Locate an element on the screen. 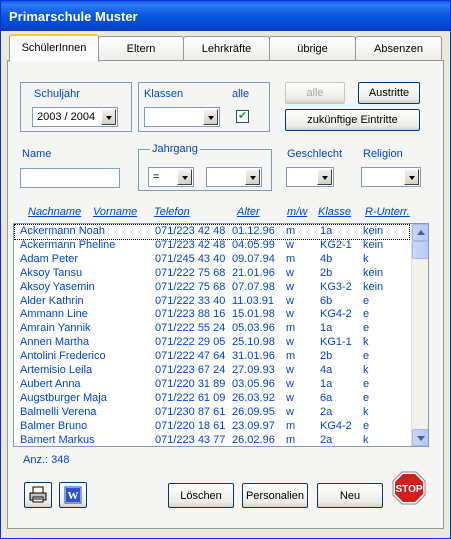  column-header-klasse: Klasse is located at coordinates (334, 212).